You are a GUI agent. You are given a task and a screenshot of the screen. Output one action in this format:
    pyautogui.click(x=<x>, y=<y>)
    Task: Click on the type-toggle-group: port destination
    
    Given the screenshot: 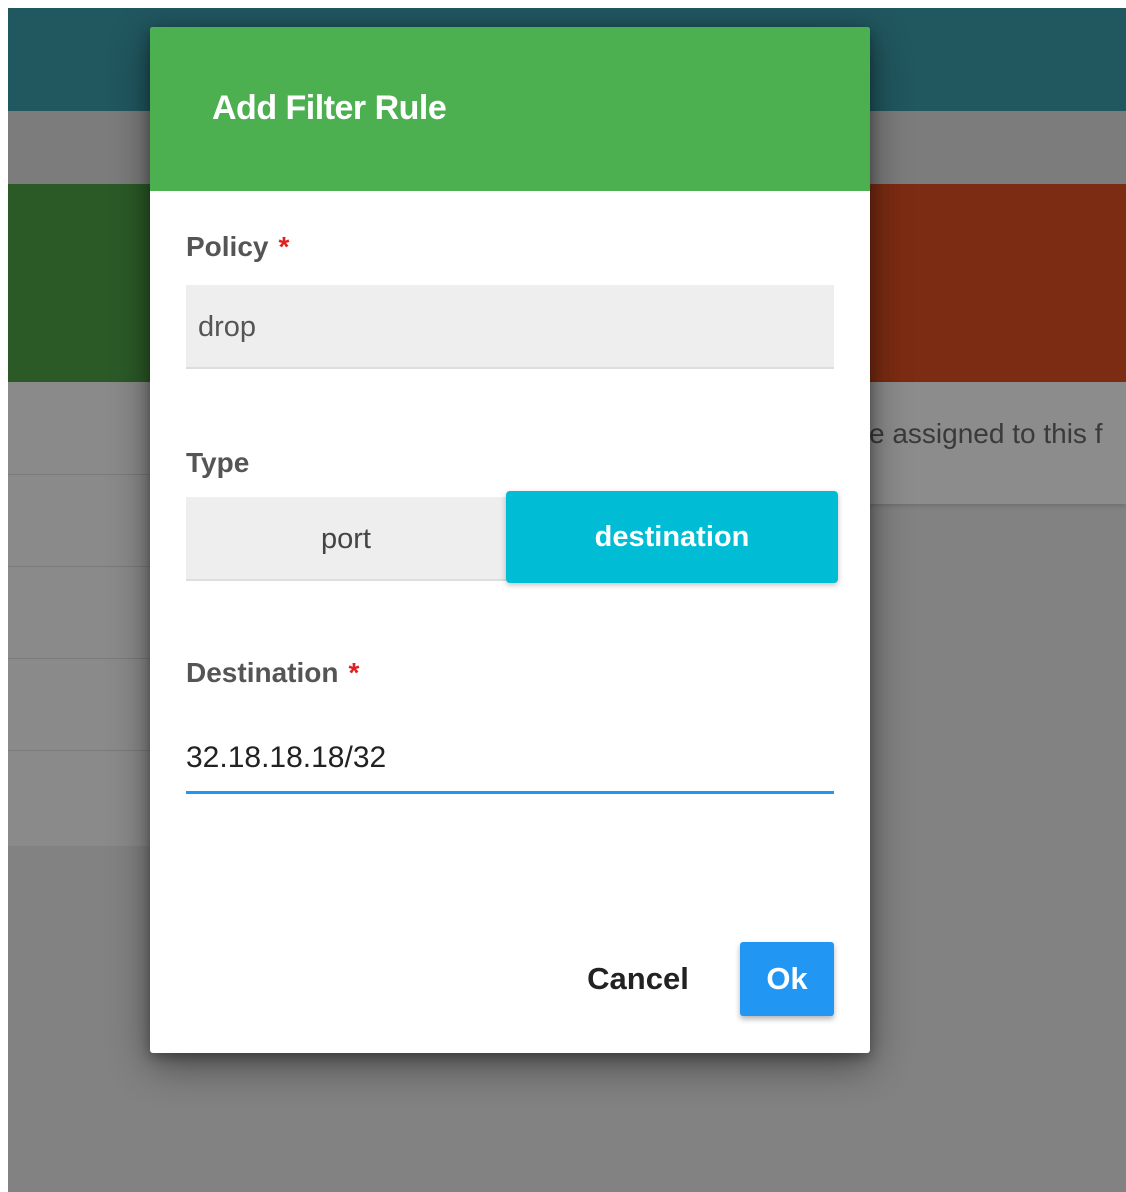 What is the action you would take?
    pyautogui.click(x=512, y=537)
    